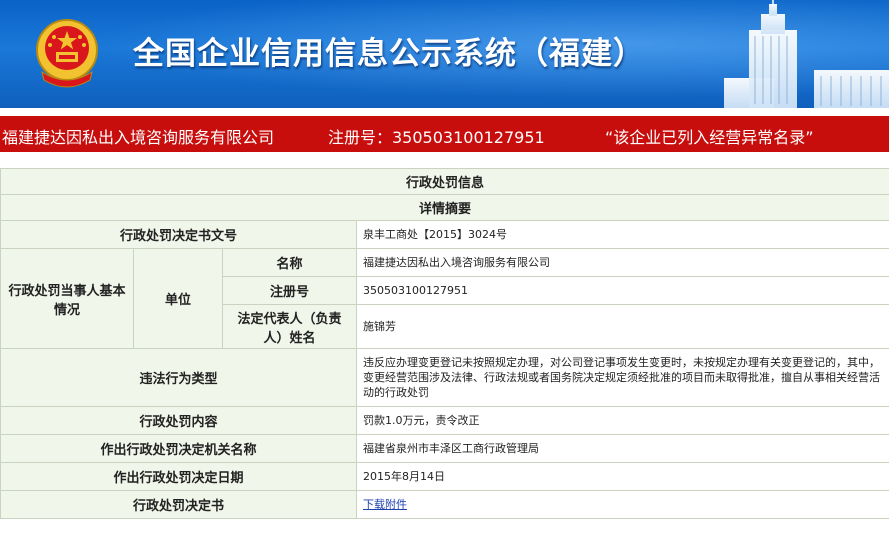 The image size is (889, 536). I want to click on table-row: 详情摘要, so click(444, 207).